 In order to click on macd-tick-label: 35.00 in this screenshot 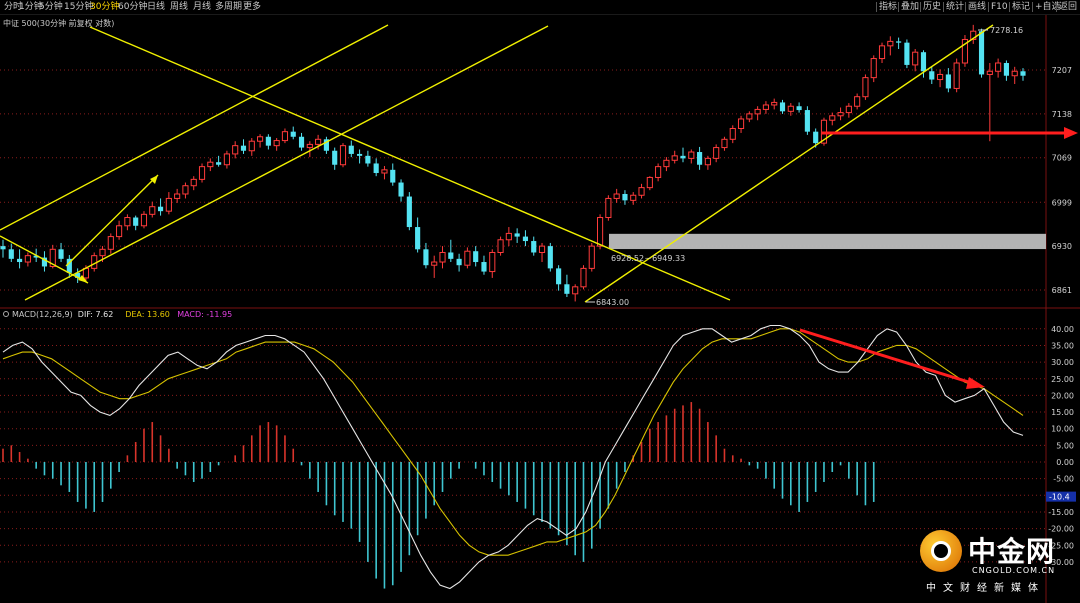, I will do `click(1062, 345)`.